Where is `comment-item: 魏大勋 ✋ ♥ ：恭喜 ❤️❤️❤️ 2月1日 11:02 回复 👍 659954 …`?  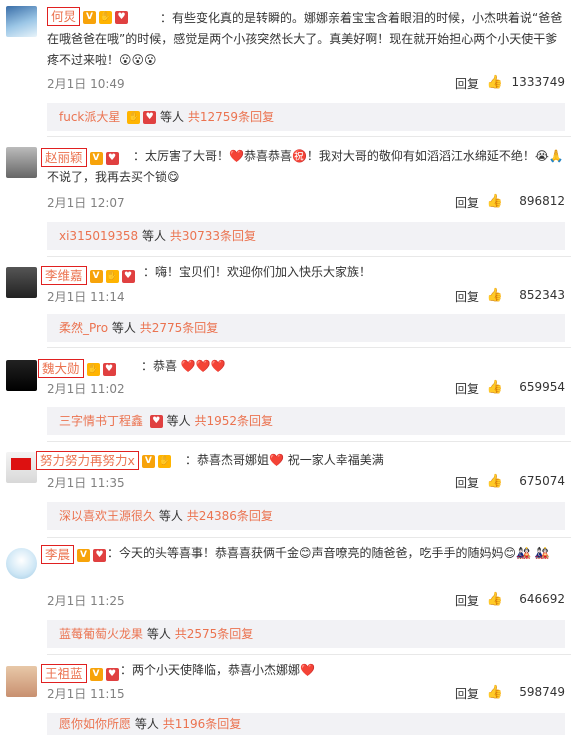 comment-item: 魏大勋 ✋ ♥ ：恭喜 ❤️❤️❤️ 2月1日 11:02 回复 👍 659954 … is located at coordinates (285, 395).